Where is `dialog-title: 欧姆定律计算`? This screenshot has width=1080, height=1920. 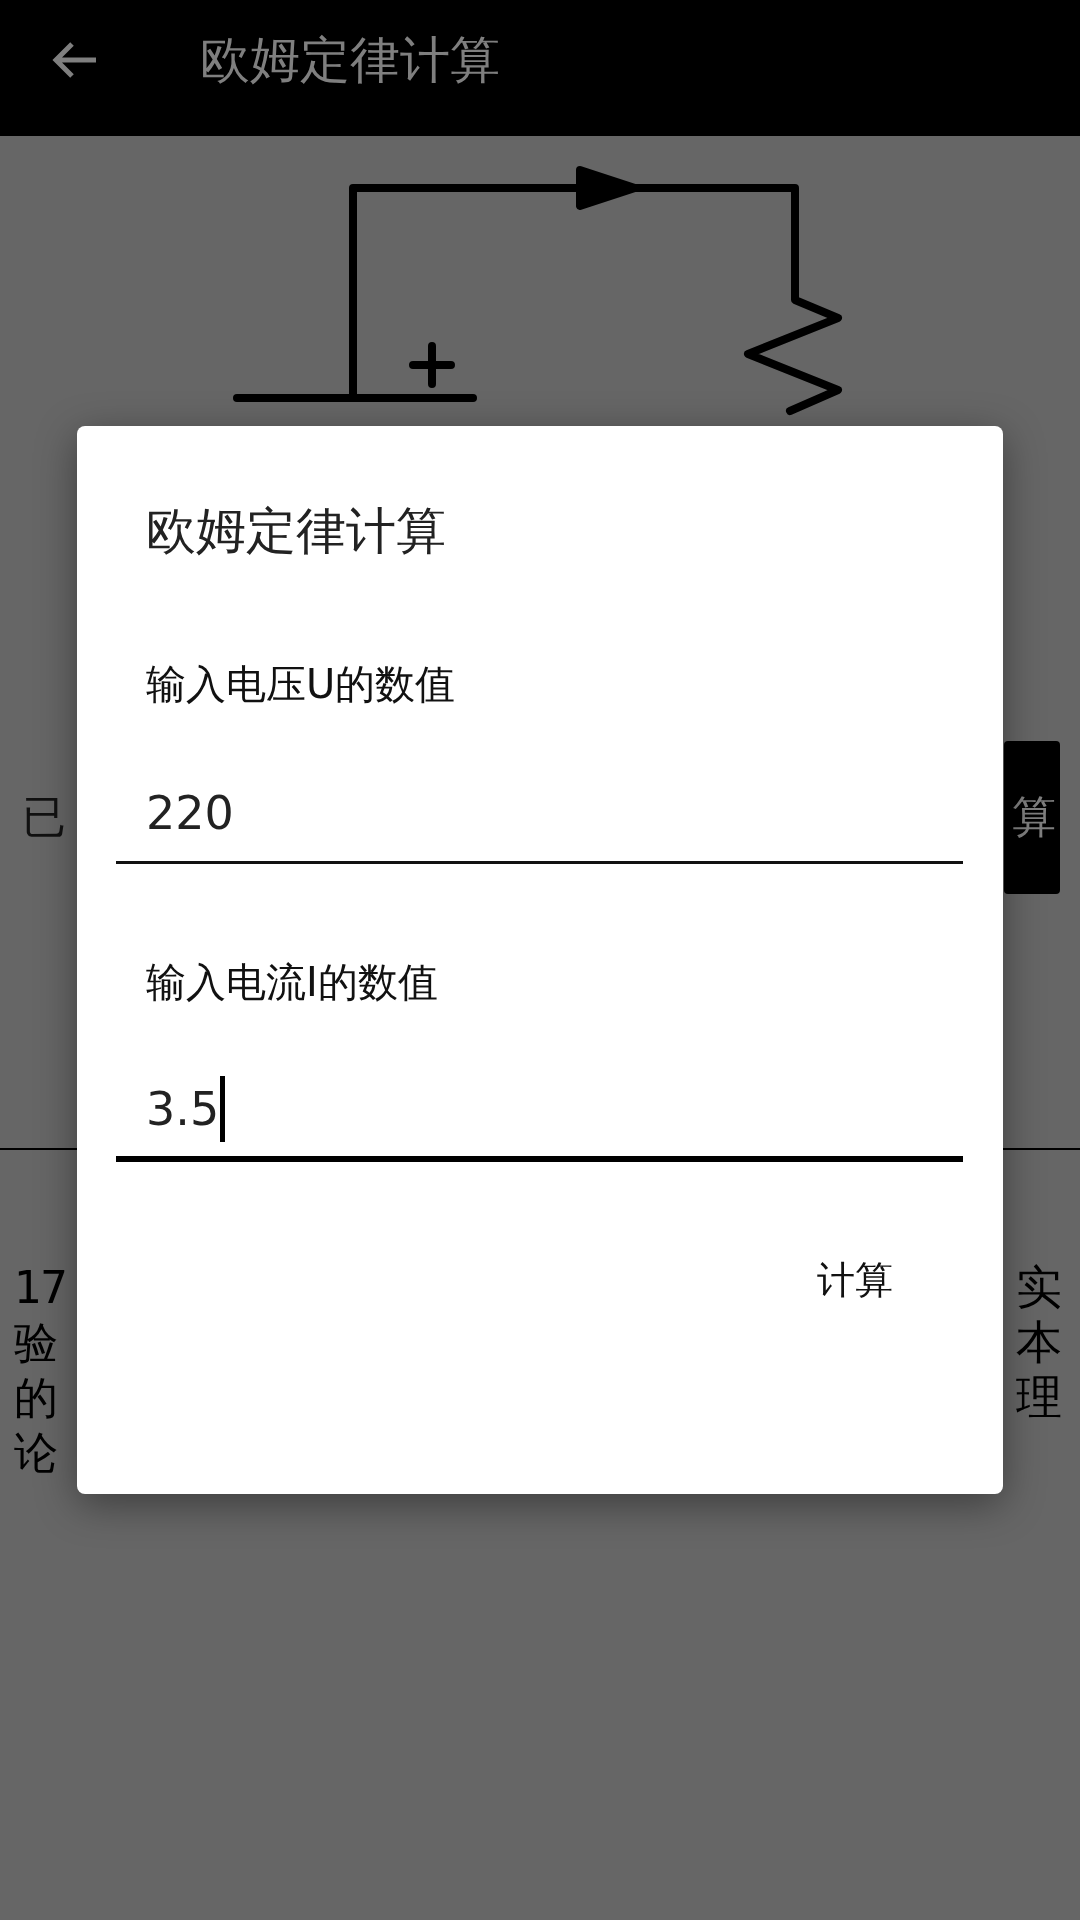
dialog-title: 欧姆定律计算 is located at coordinates (296, 531).